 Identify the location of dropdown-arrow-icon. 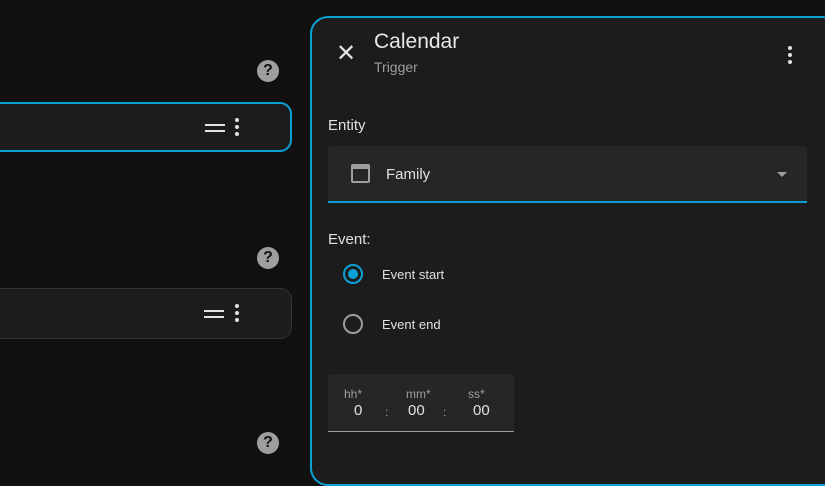
(782, 174).